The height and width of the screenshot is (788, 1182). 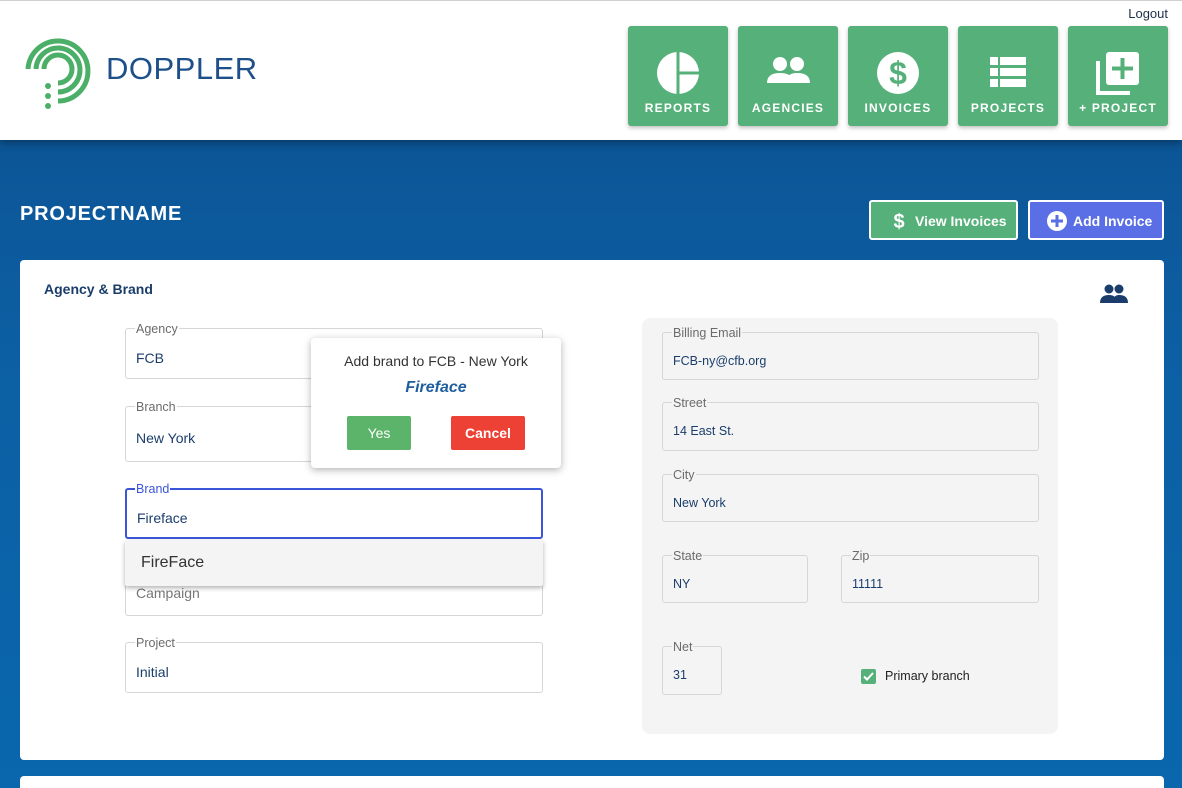 What do you see at coordinates (940, 576) in the screenshot?
I see `zip-field: Zip 11111` at bounding box center [940, 576].